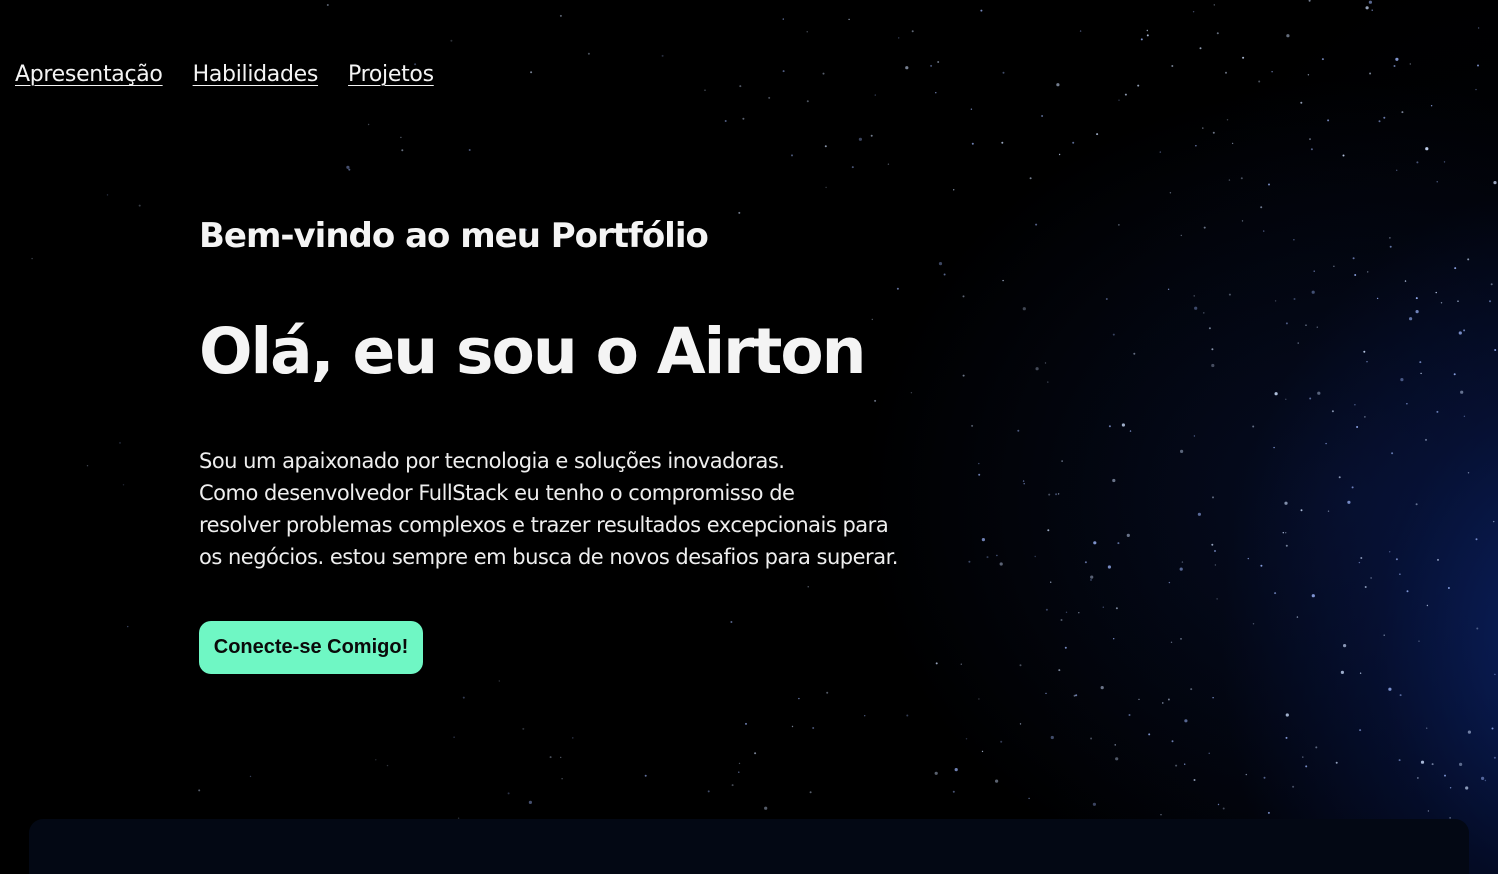 The width and height of the screenshot is (1498, 874). What do you see at coordinates (89, 74) in the screenshot?
I see `nav-link-apresentacao: Apresentação` at bounding box center [89, 74].